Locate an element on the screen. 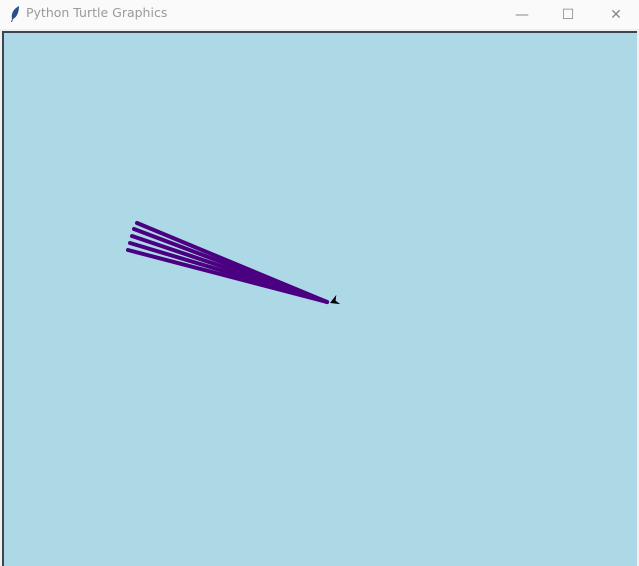 This screenshot has height=566, width=639. drawing-layer is located at coordinates (233, 263).